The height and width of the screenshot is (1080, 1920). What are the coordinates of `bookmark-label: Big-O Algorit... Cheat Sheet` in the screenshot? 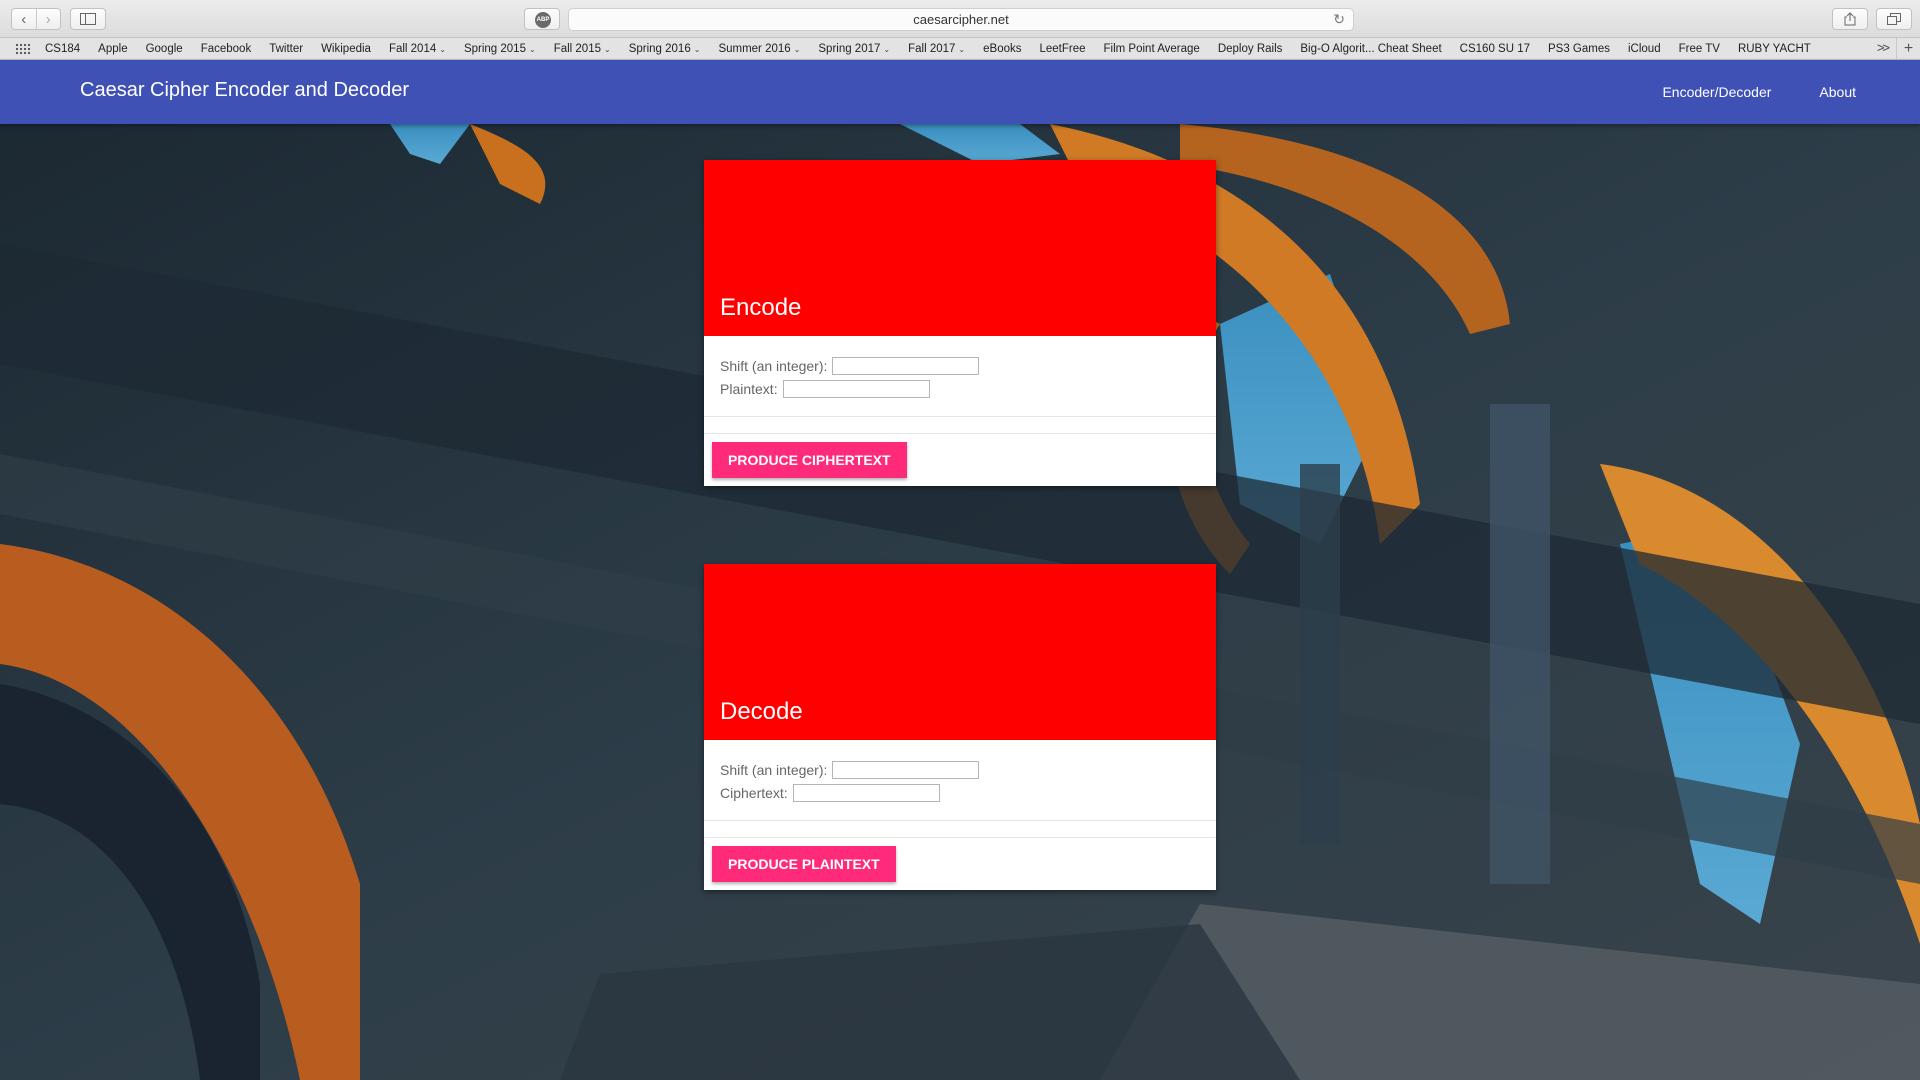 It's located at (1371, 48).